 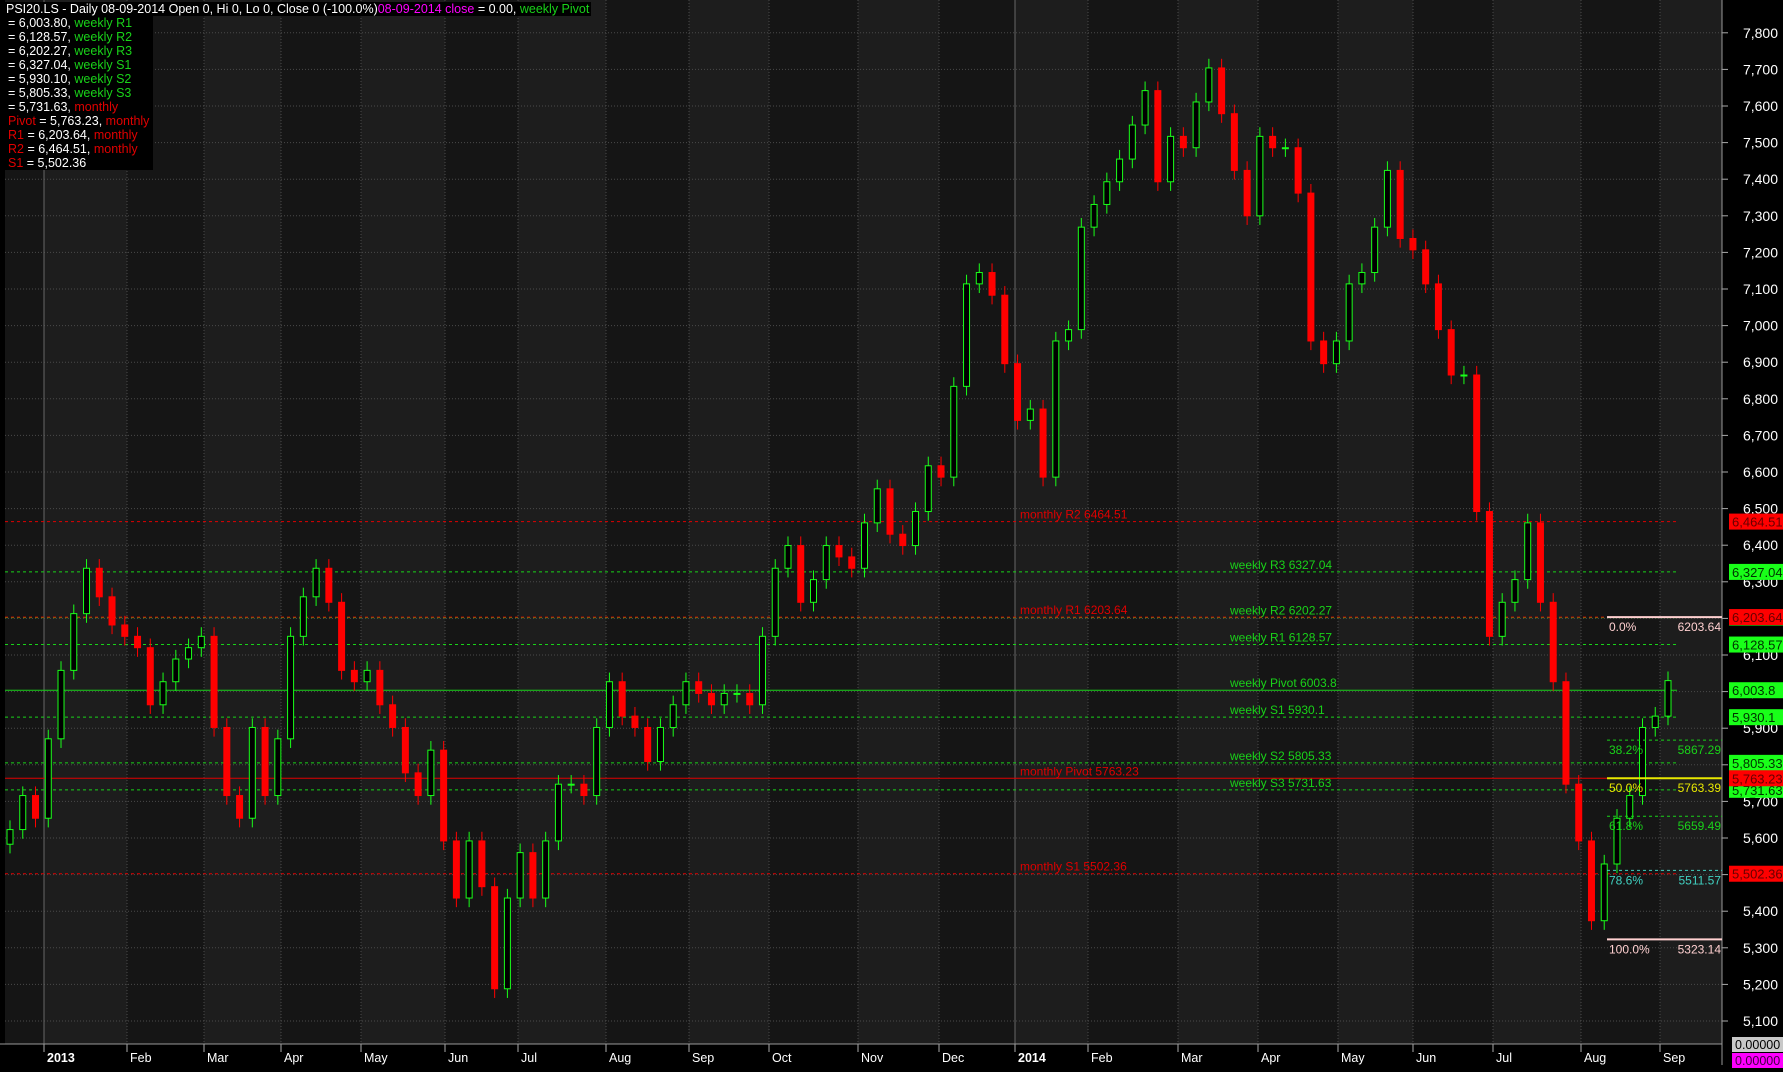 I want to click on legend-row: R1 = 6,203.64, monthly, so click(x=73, y=135).